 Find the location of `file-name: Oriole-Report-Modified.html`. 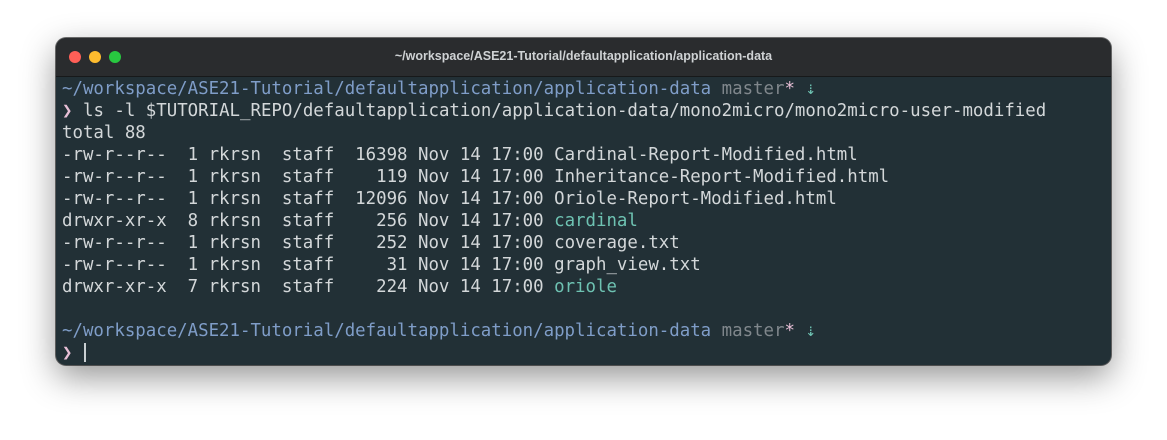

file-name: Oriole-Report-Modified.html is located at coordinates (695, 199).